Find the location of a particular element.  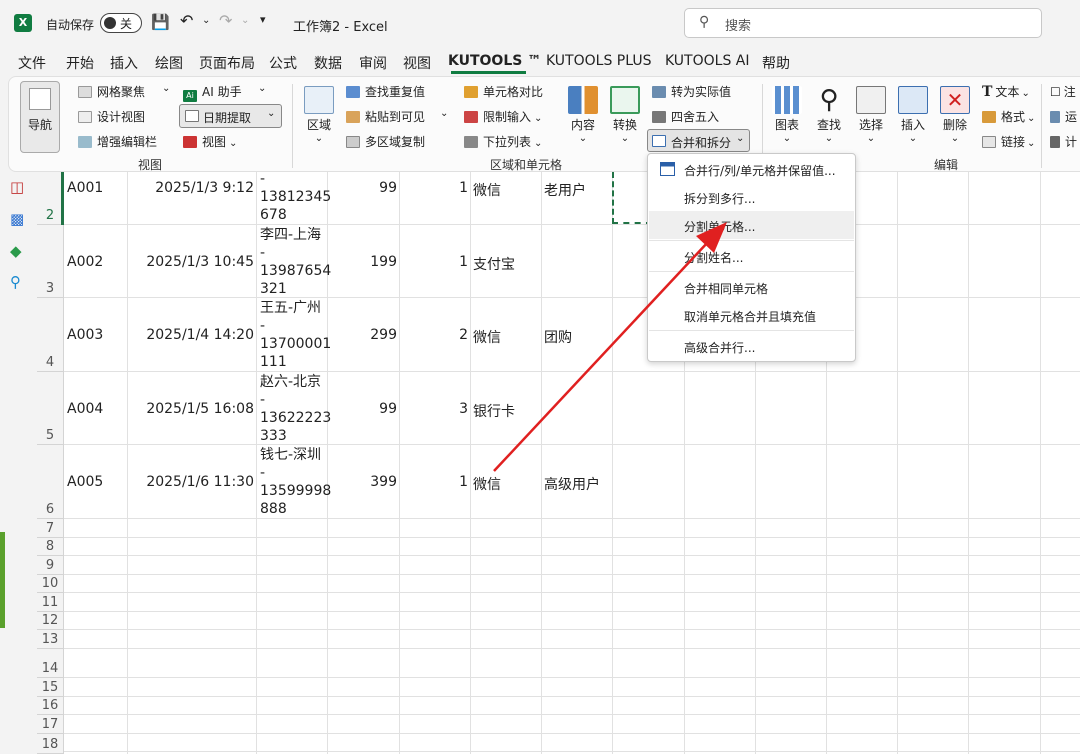

row-header: 15 is located at coordinates (50, 687).